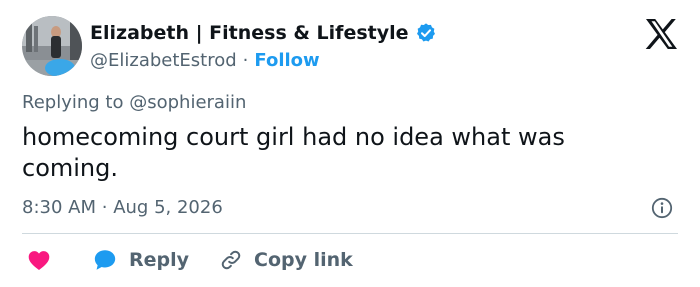  Describe the element at coordinates (231, 260) in the screenshot. I see `link-icon` at that location.